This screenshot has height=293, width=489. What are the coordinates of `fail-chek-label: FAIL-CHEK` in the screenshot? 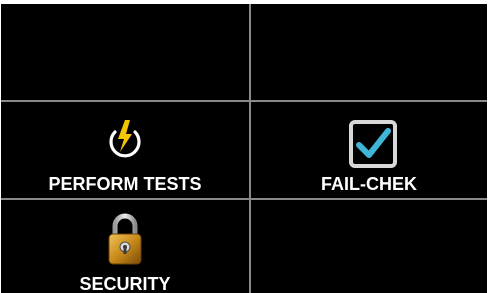 It's located at (369, 184).